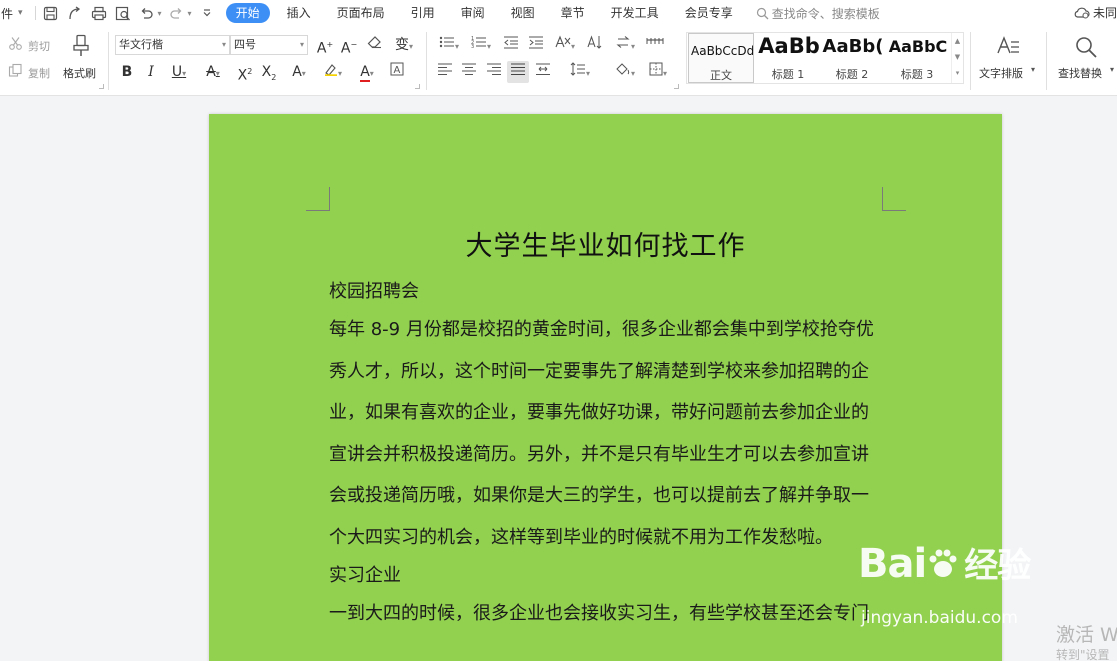 Image resolution: width=1117 pixels, height=661 pixels. What do you see at coordinates (423, 13) in the screenshot?
I see `tab-references: 引用` at bounding box center [423, 13].